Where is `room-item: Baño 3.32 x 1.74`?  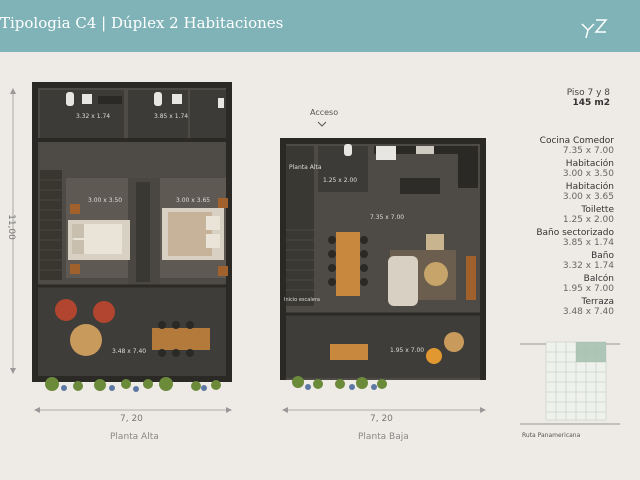
room-item: Baño 3.32 x 1.74 is located at coordinates (567, 261).